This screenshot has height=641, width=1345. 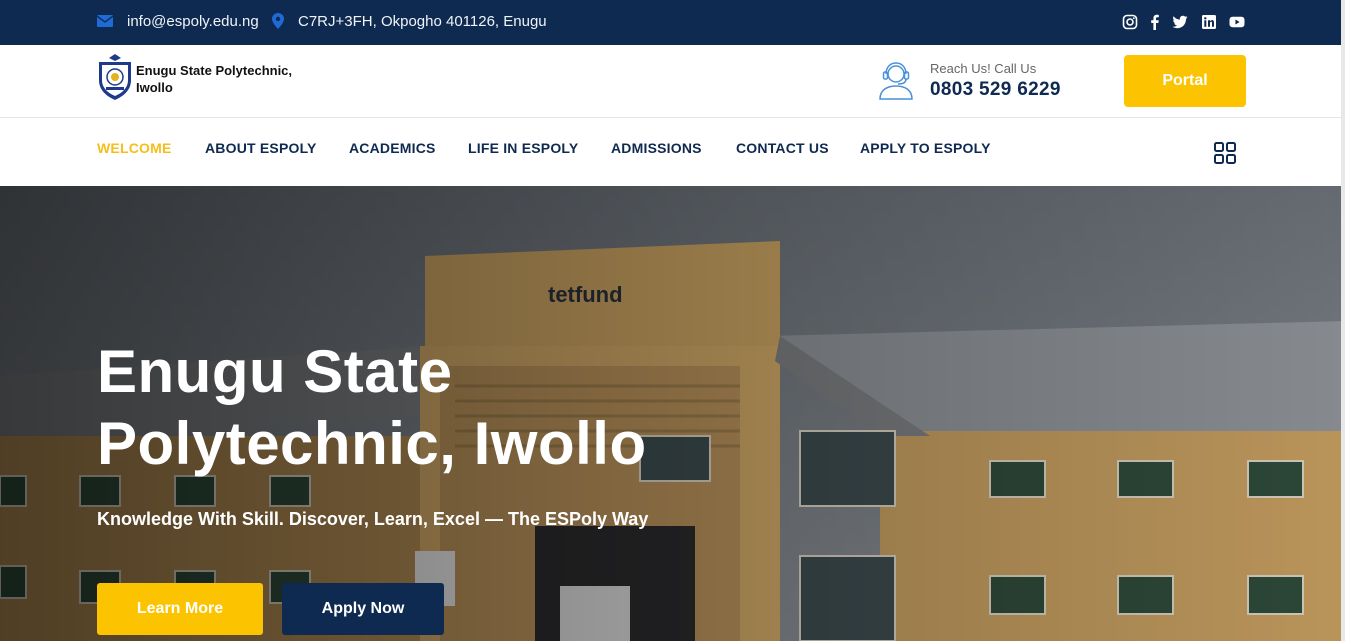 What do you see at coordinates (1130, 22) in the screenshot?
I see `instagram-icon` at bounding box center [1130, 22].